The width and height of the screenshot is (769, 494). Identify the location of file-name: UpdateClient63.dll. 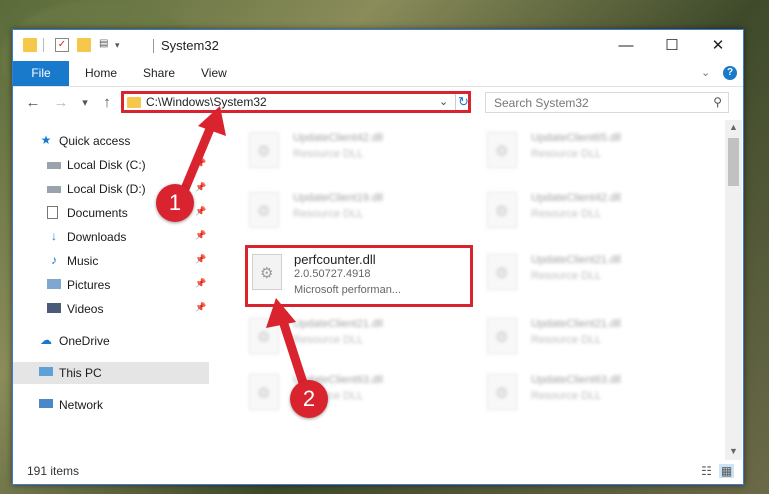
(576, 380).